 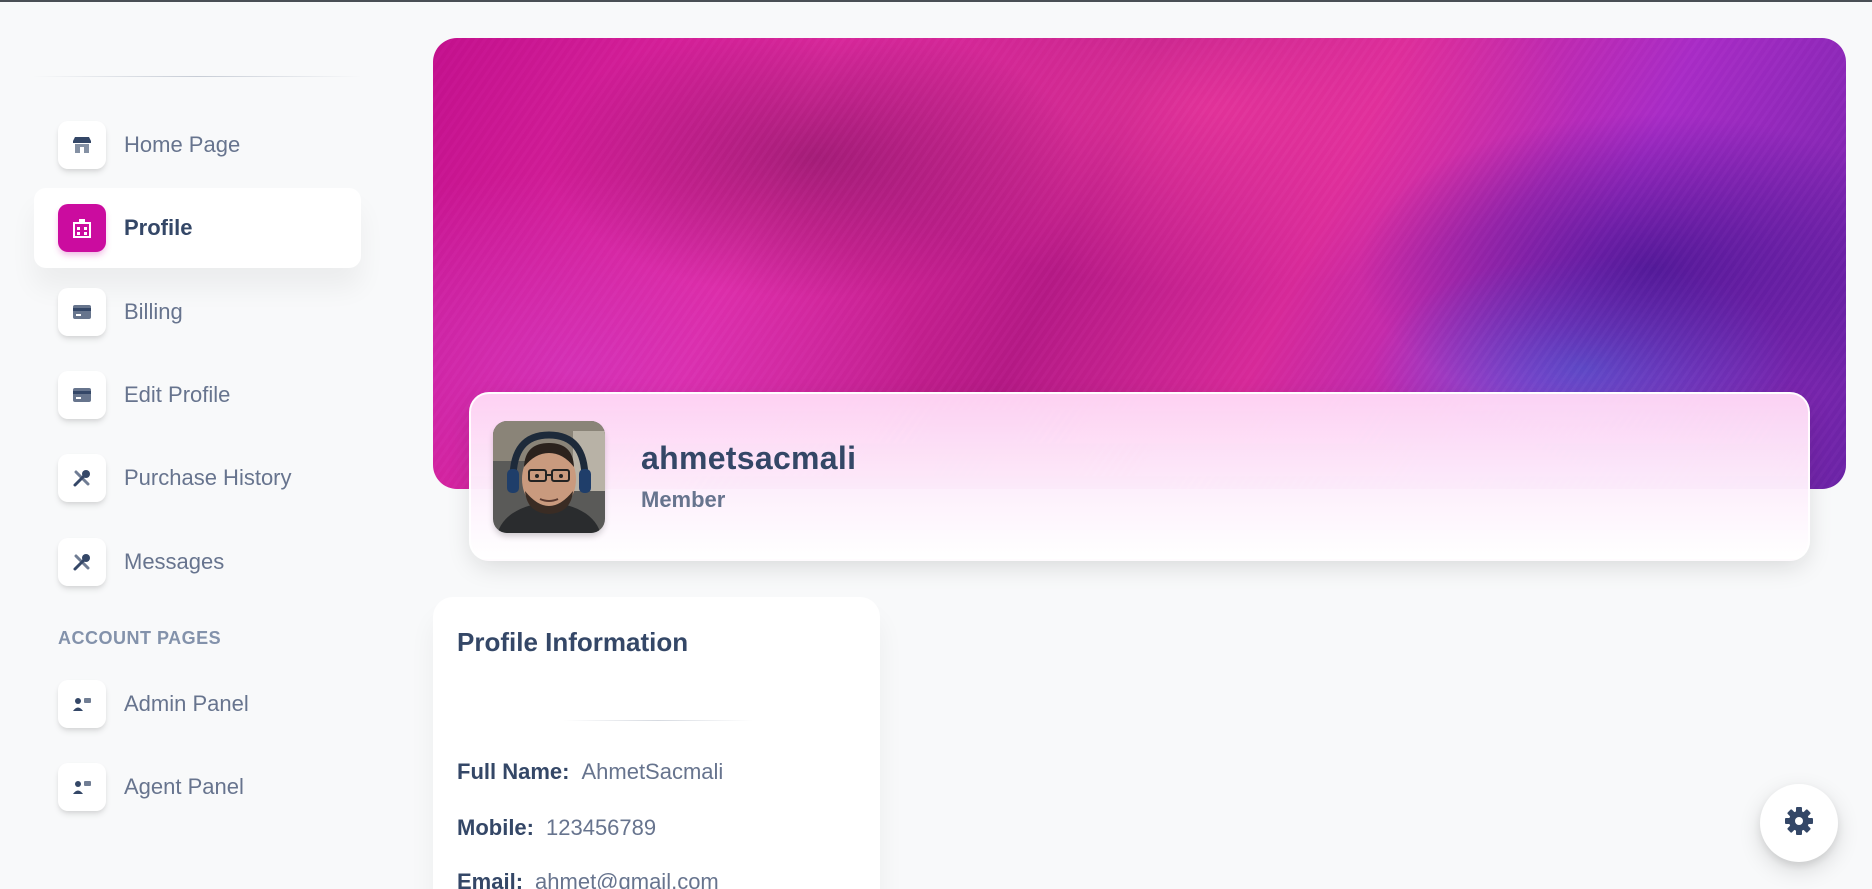 I want to click on profile-summary-card: ahmetsacmali Member, so click(x=1139, y=476).